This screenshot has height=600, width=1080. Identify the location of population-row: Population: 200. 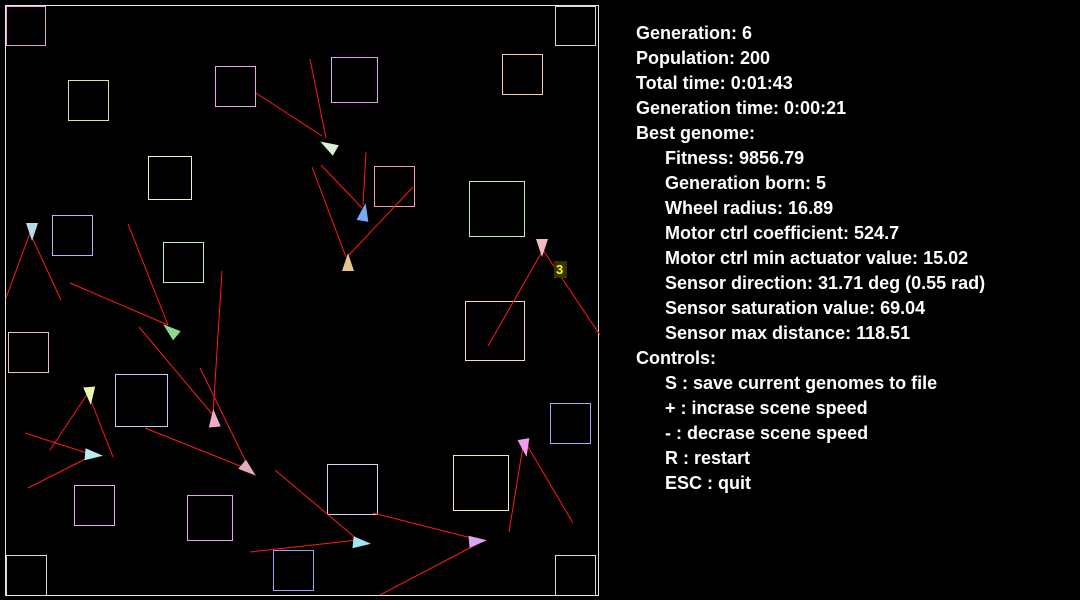
(856, 58).